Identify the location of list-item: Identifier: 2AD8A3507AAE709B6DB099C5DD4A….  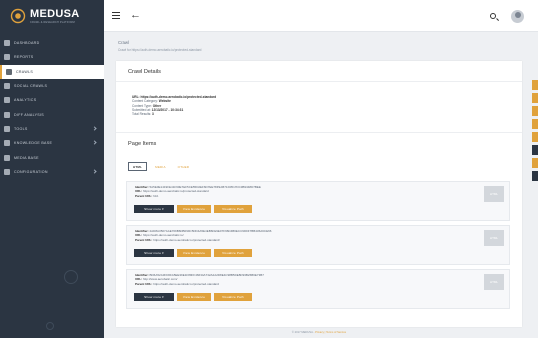
(318, 245).